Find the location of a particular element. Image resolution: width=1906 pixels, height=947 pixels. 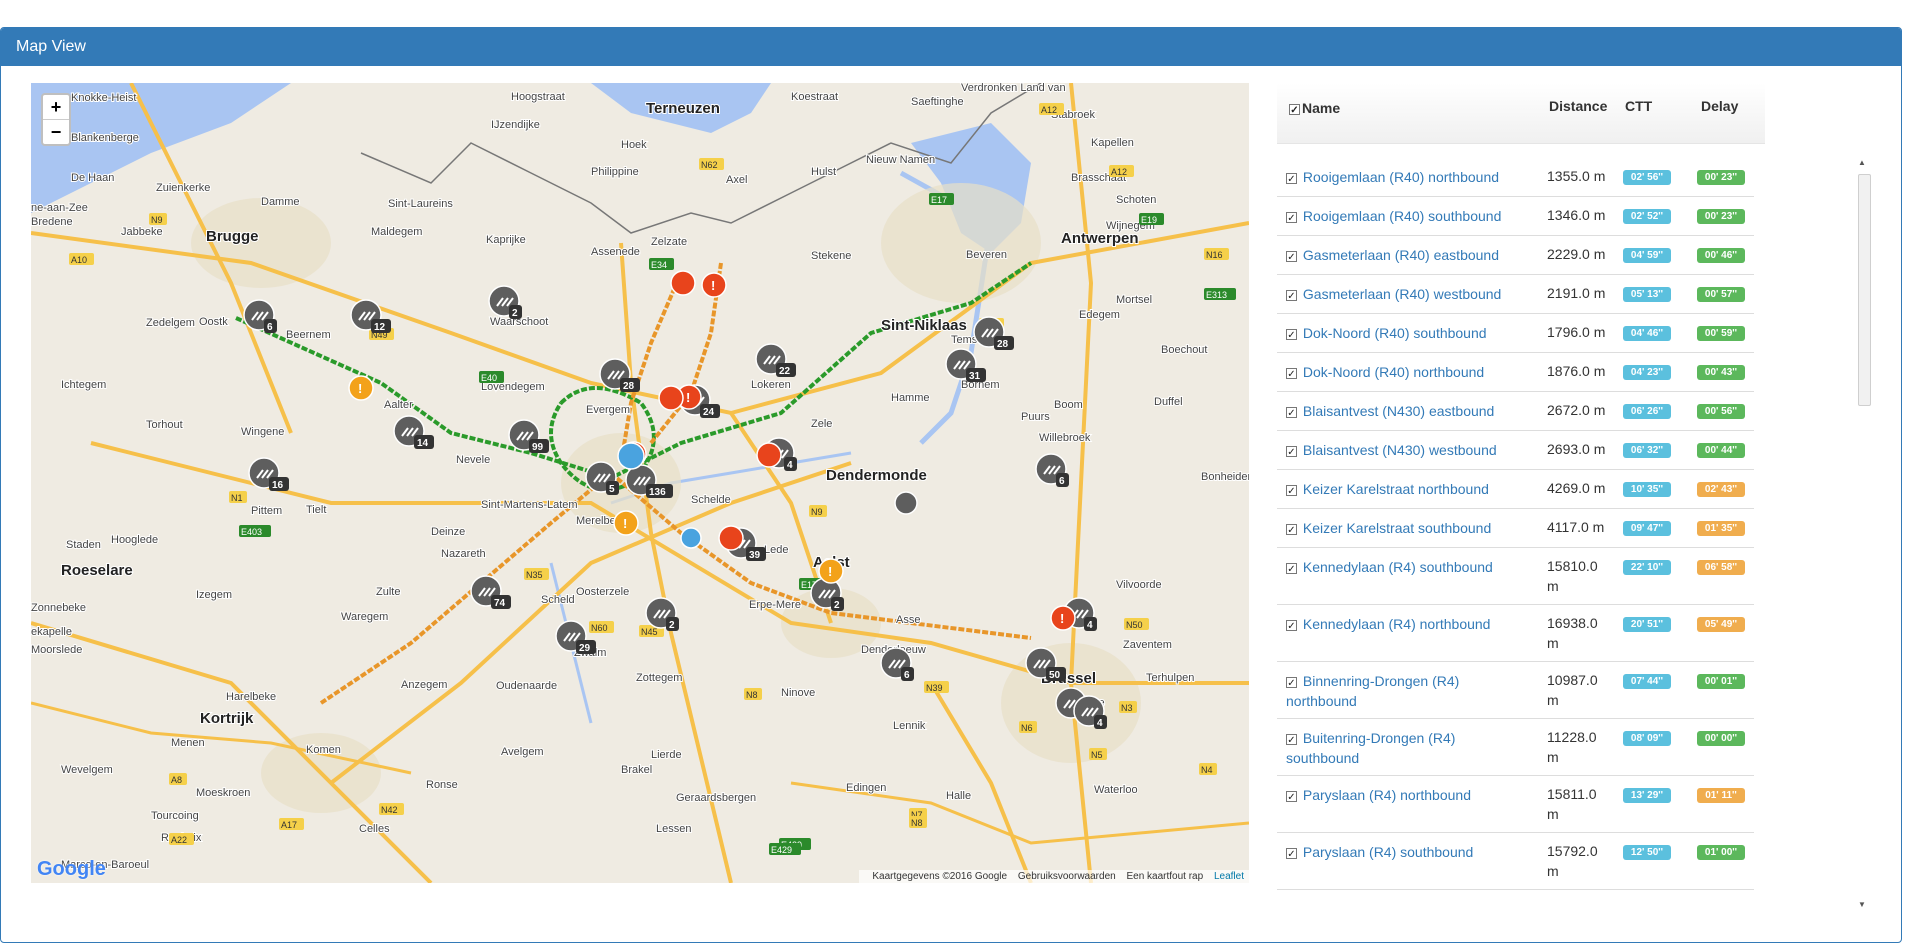

place-label: Sint-Martens-Latem is located at coordinates (529, 505).